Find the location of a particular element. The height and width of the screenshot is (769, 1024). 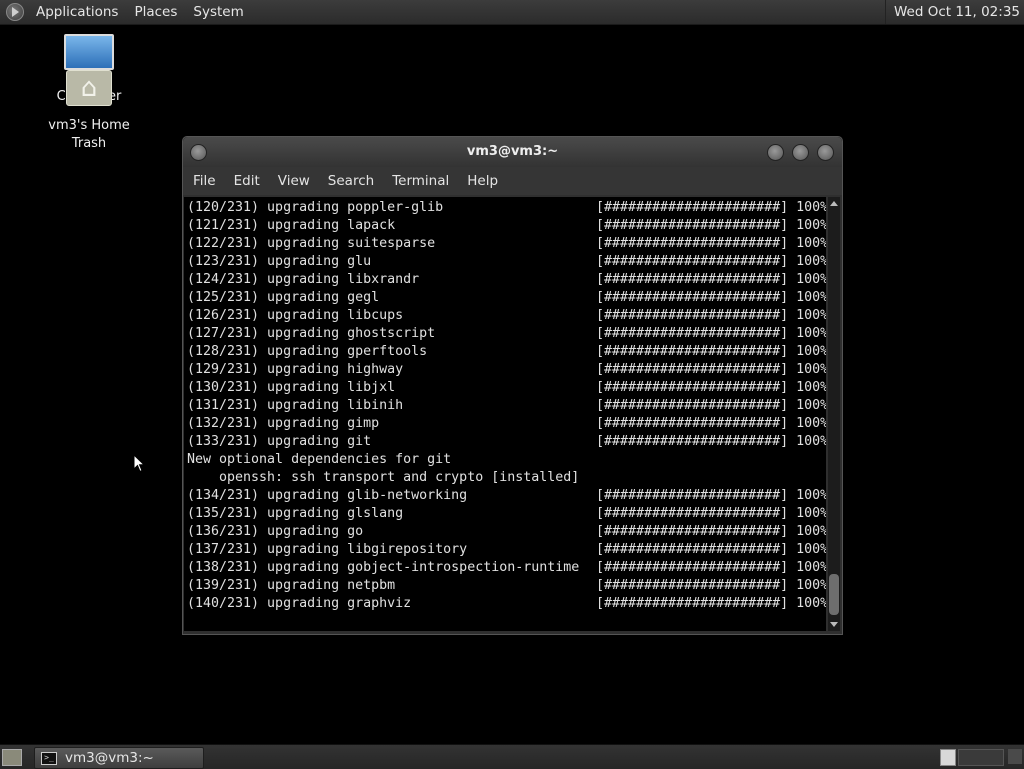

show-desktop-icon is located at coordinates (12, 757).